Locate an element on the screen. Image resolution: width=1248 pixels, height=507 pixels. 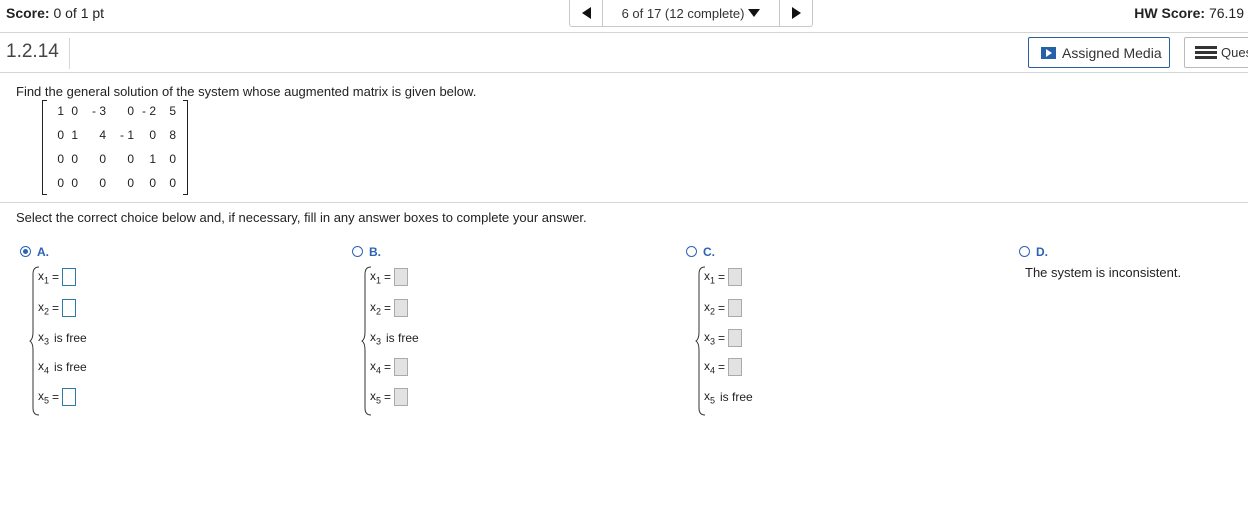
matrix-right-bracket is located at coordinates (185, 147).